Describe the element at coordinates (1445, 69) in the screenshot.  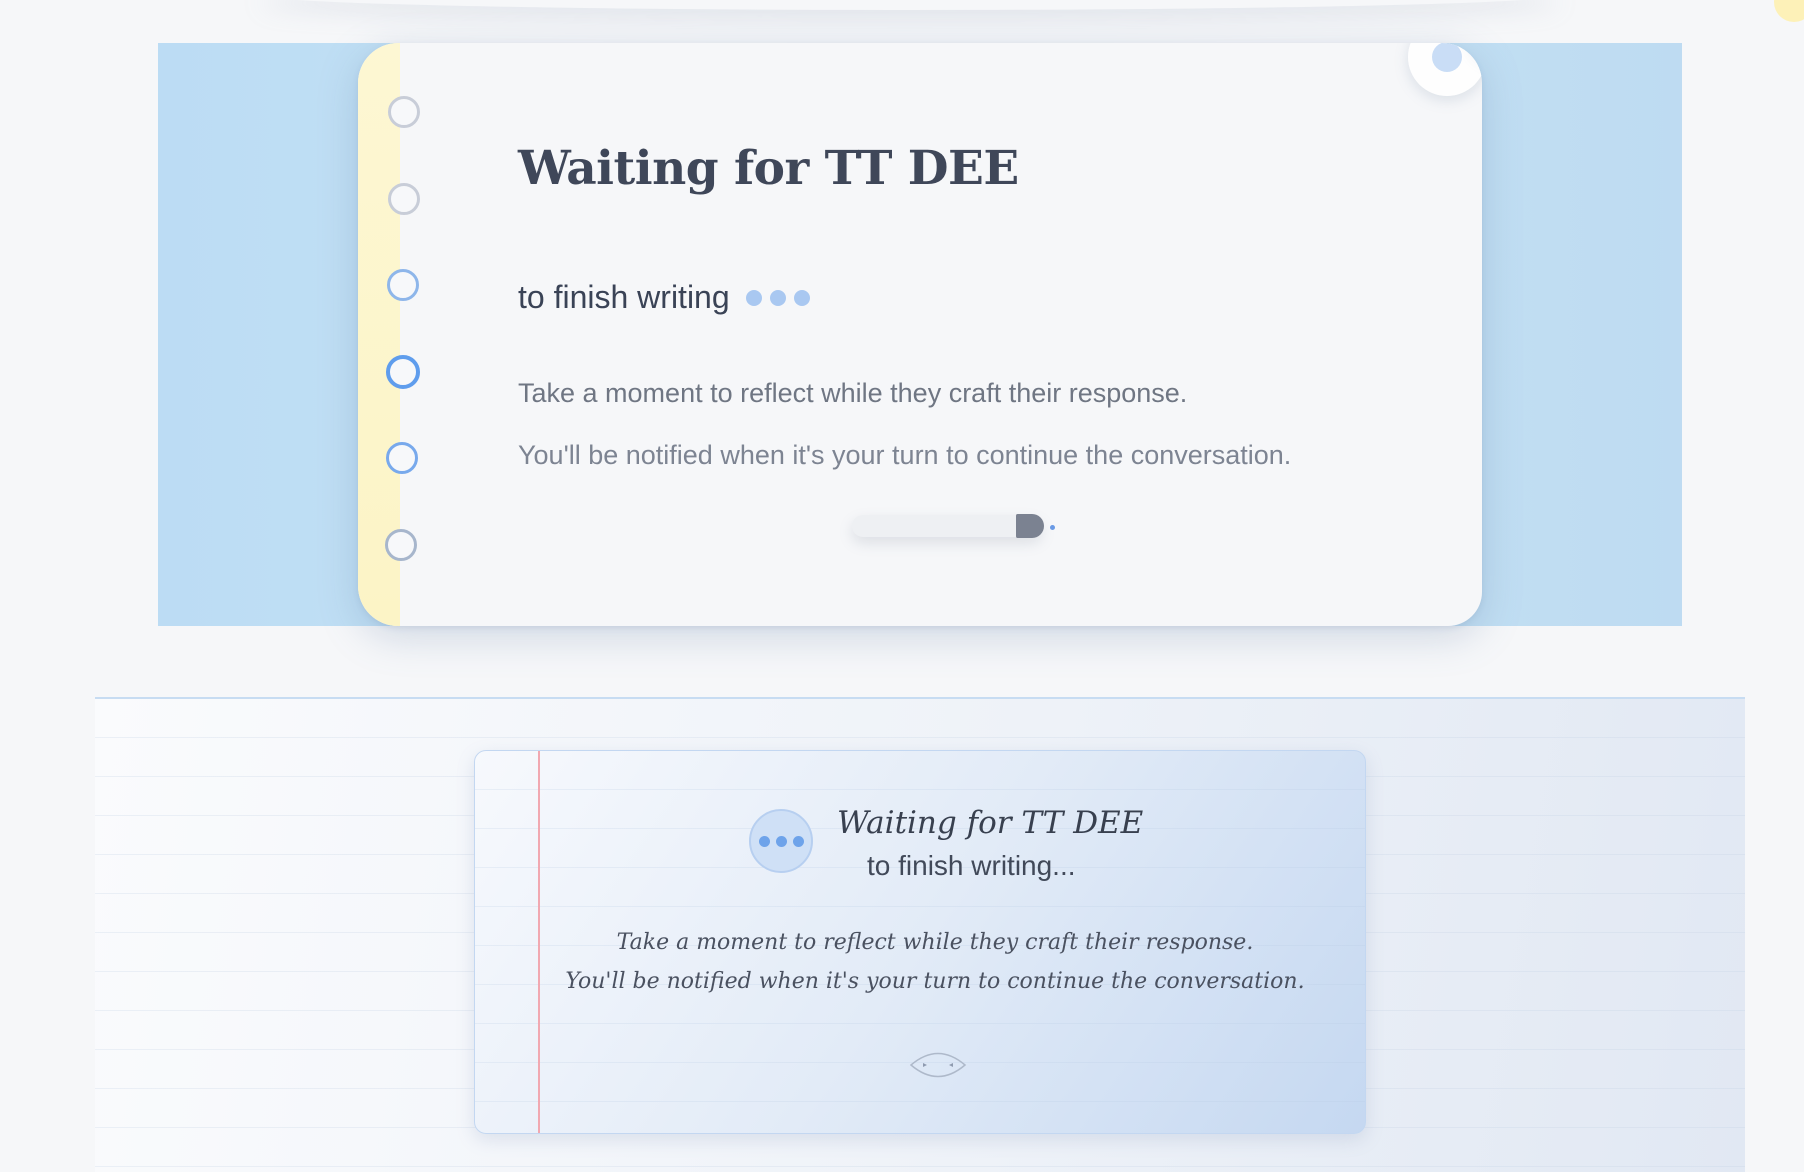
I see `bubble-icon` at that location.